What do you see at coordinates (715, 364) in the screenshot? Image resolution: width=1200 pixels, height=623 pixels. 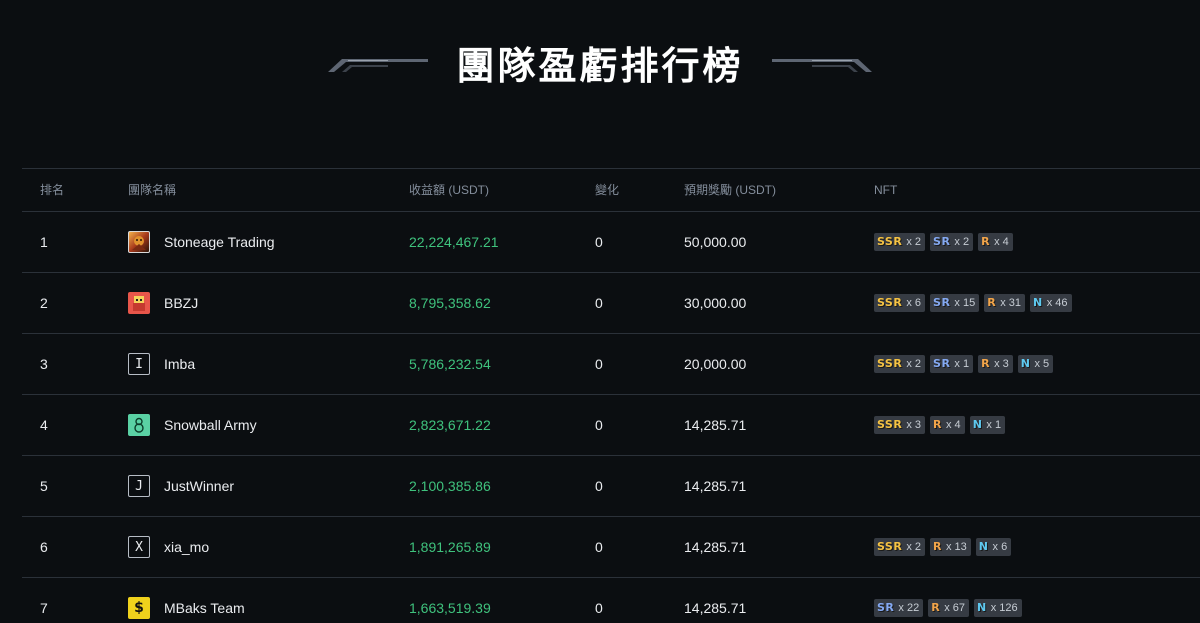 I see `prize-cell: 20,000.00` at bounding box center [715, 364].